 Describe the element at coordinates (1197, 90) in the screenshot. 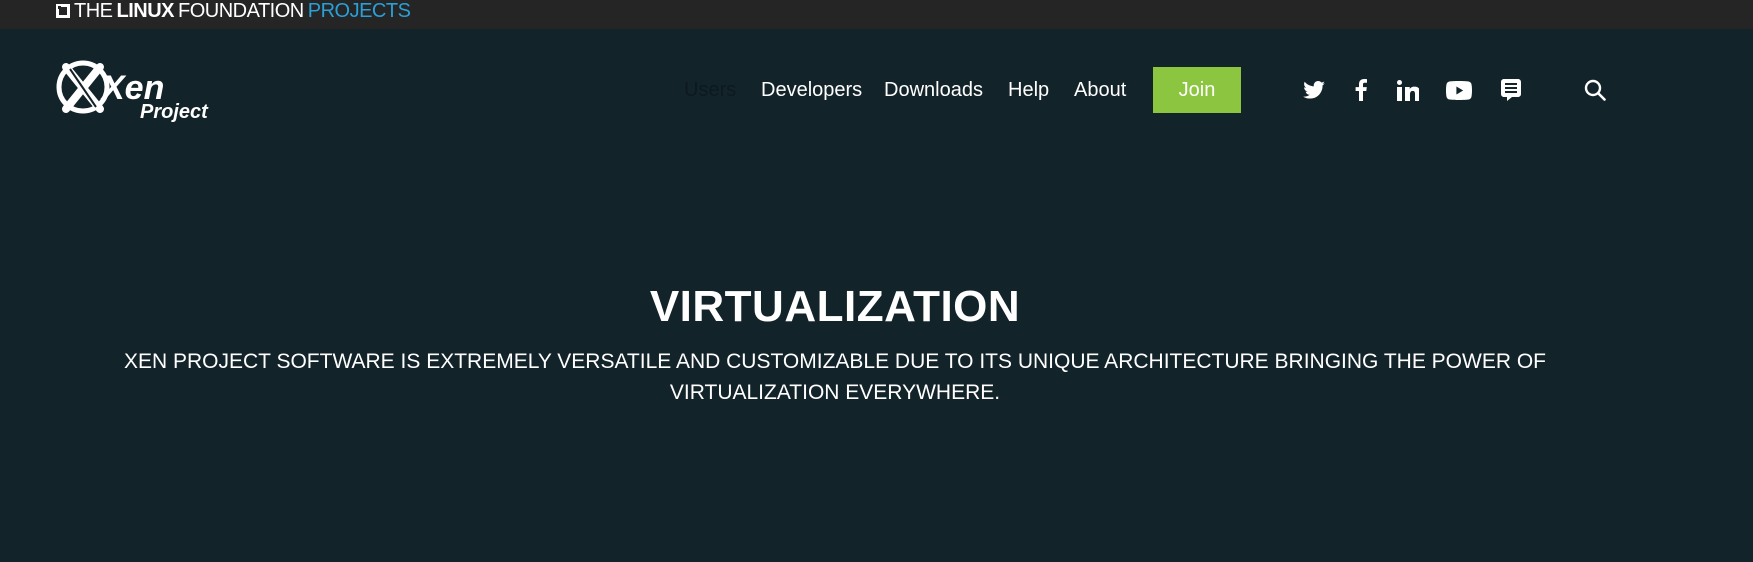

I see `join-button: Join` at that location.